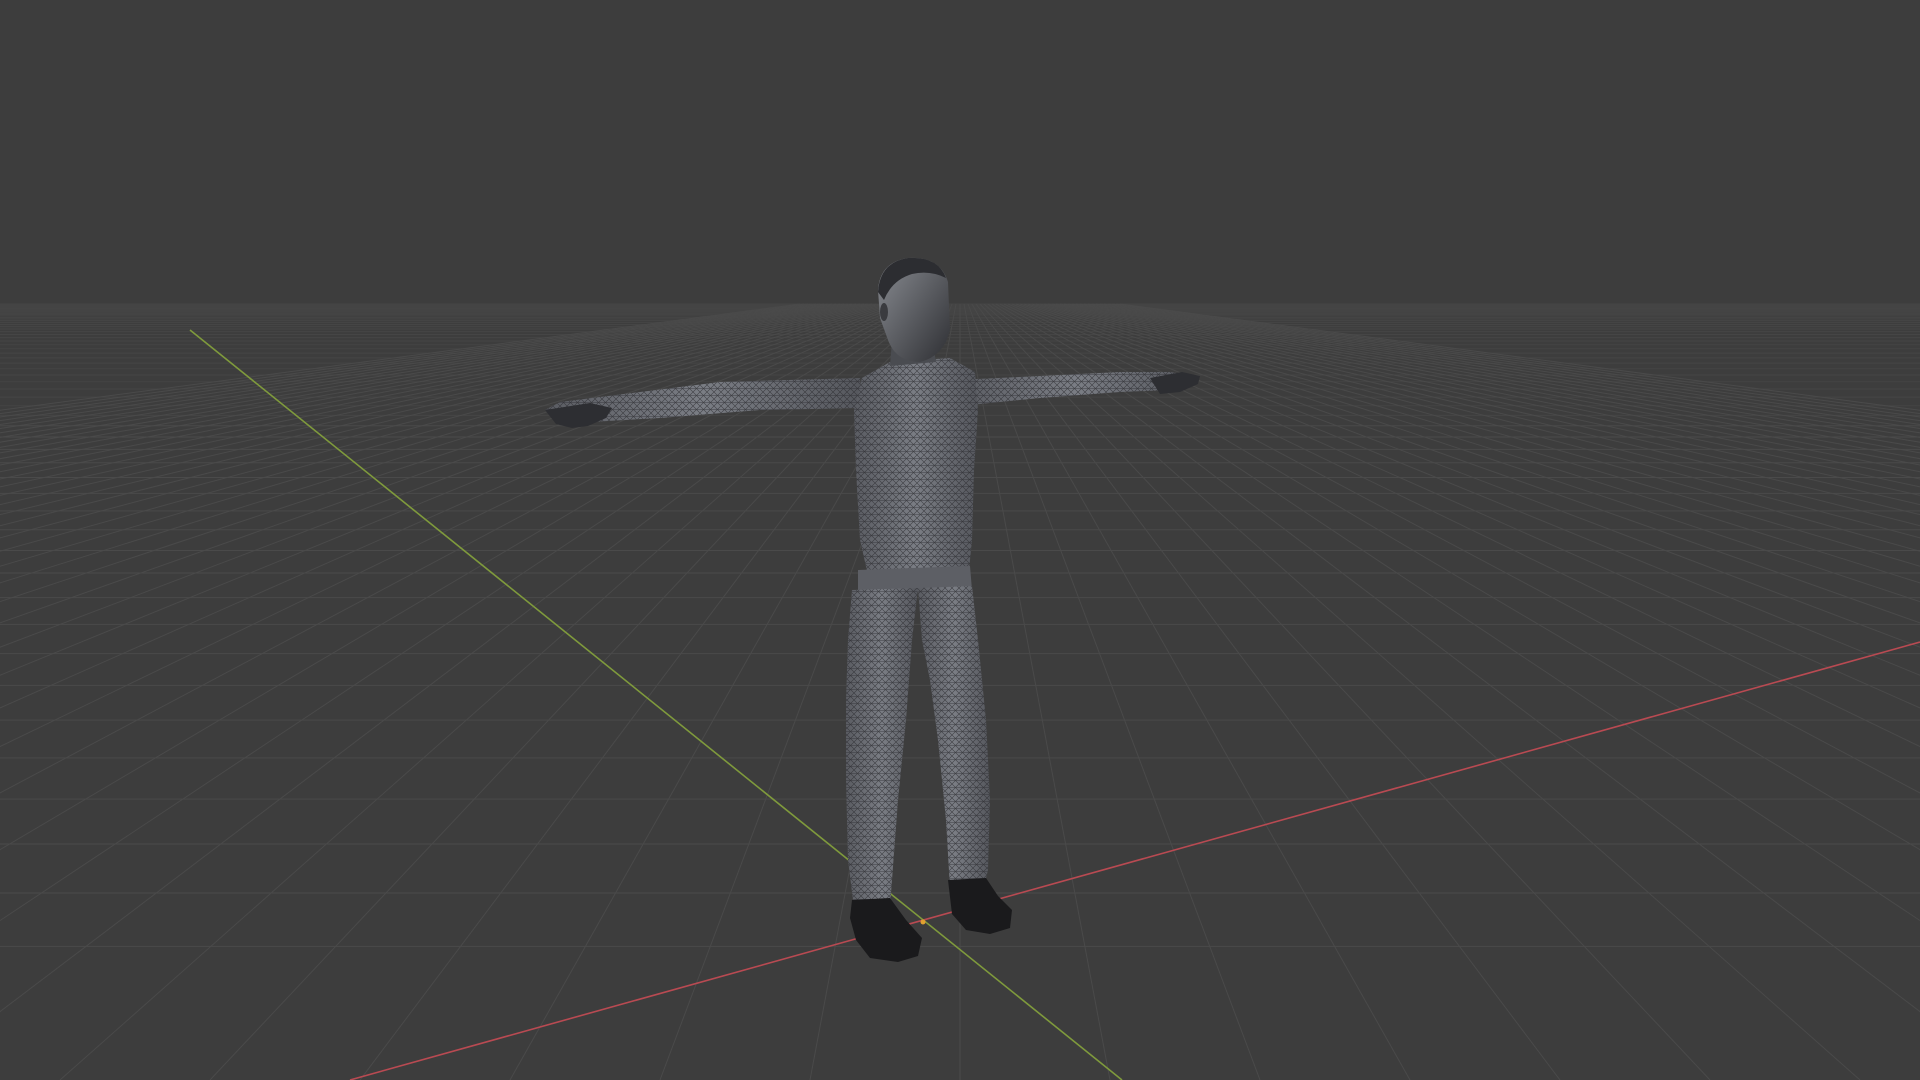 This screenshot has height=1080, width=1920. Describe the element at coordinates (882, 748) in the screenshot. I see `left-leg-wire` at that location.